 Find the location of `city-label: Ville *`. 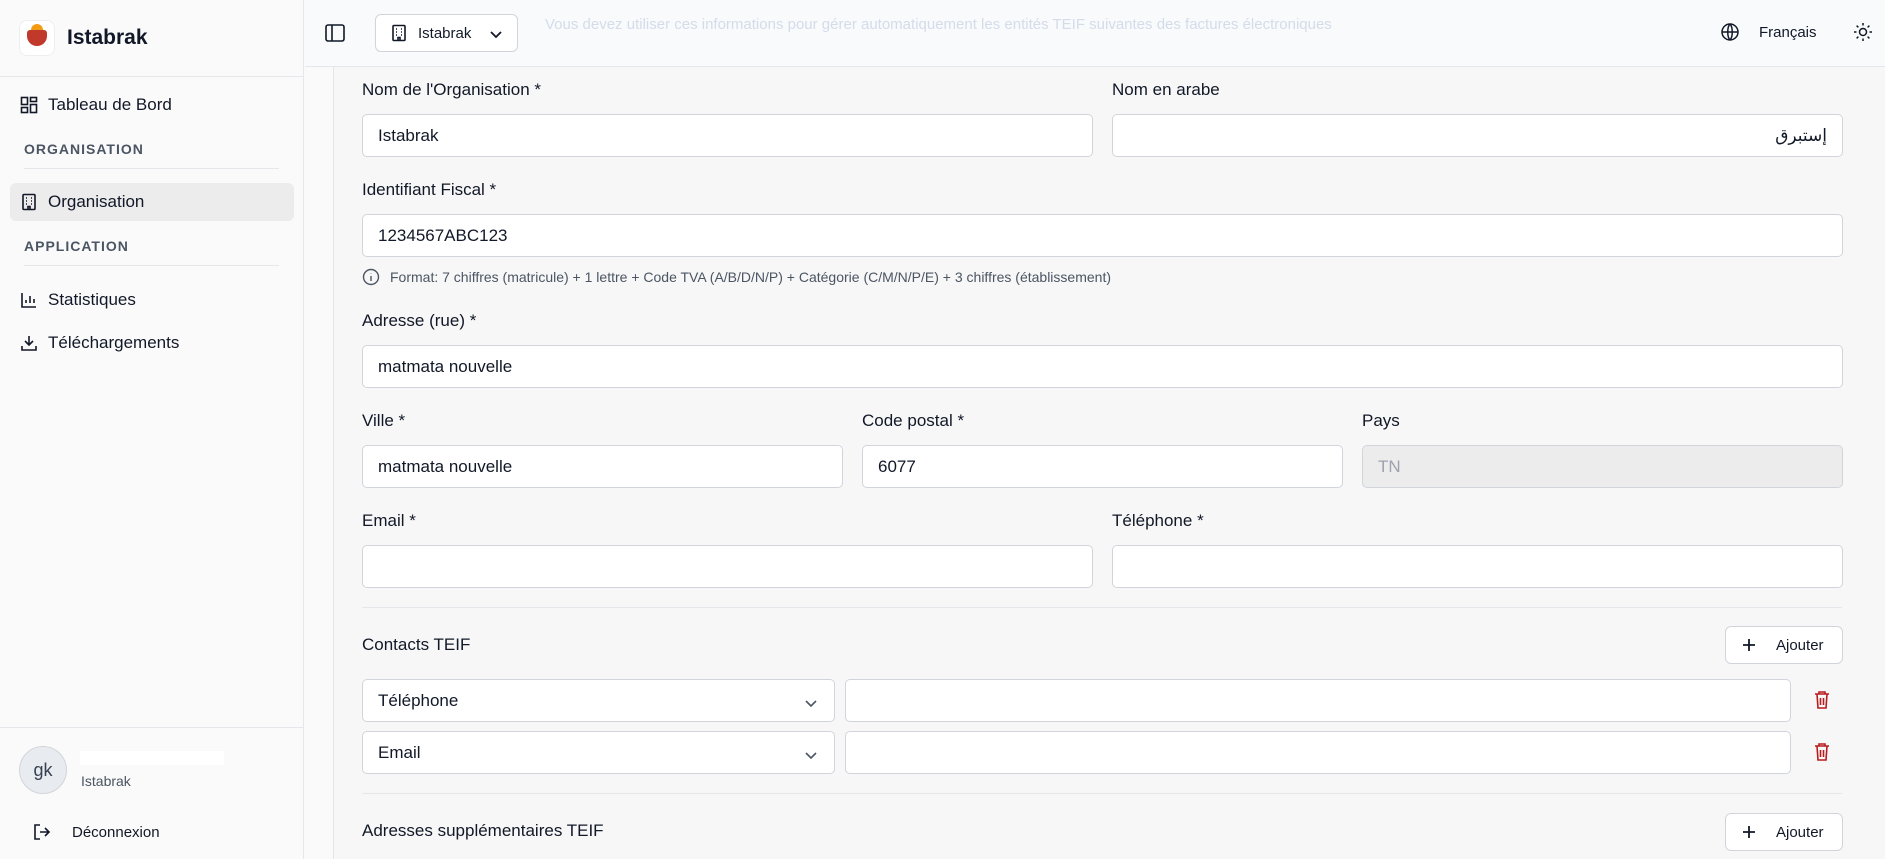

city-label: Ville * is located at coordinates (384, 420).